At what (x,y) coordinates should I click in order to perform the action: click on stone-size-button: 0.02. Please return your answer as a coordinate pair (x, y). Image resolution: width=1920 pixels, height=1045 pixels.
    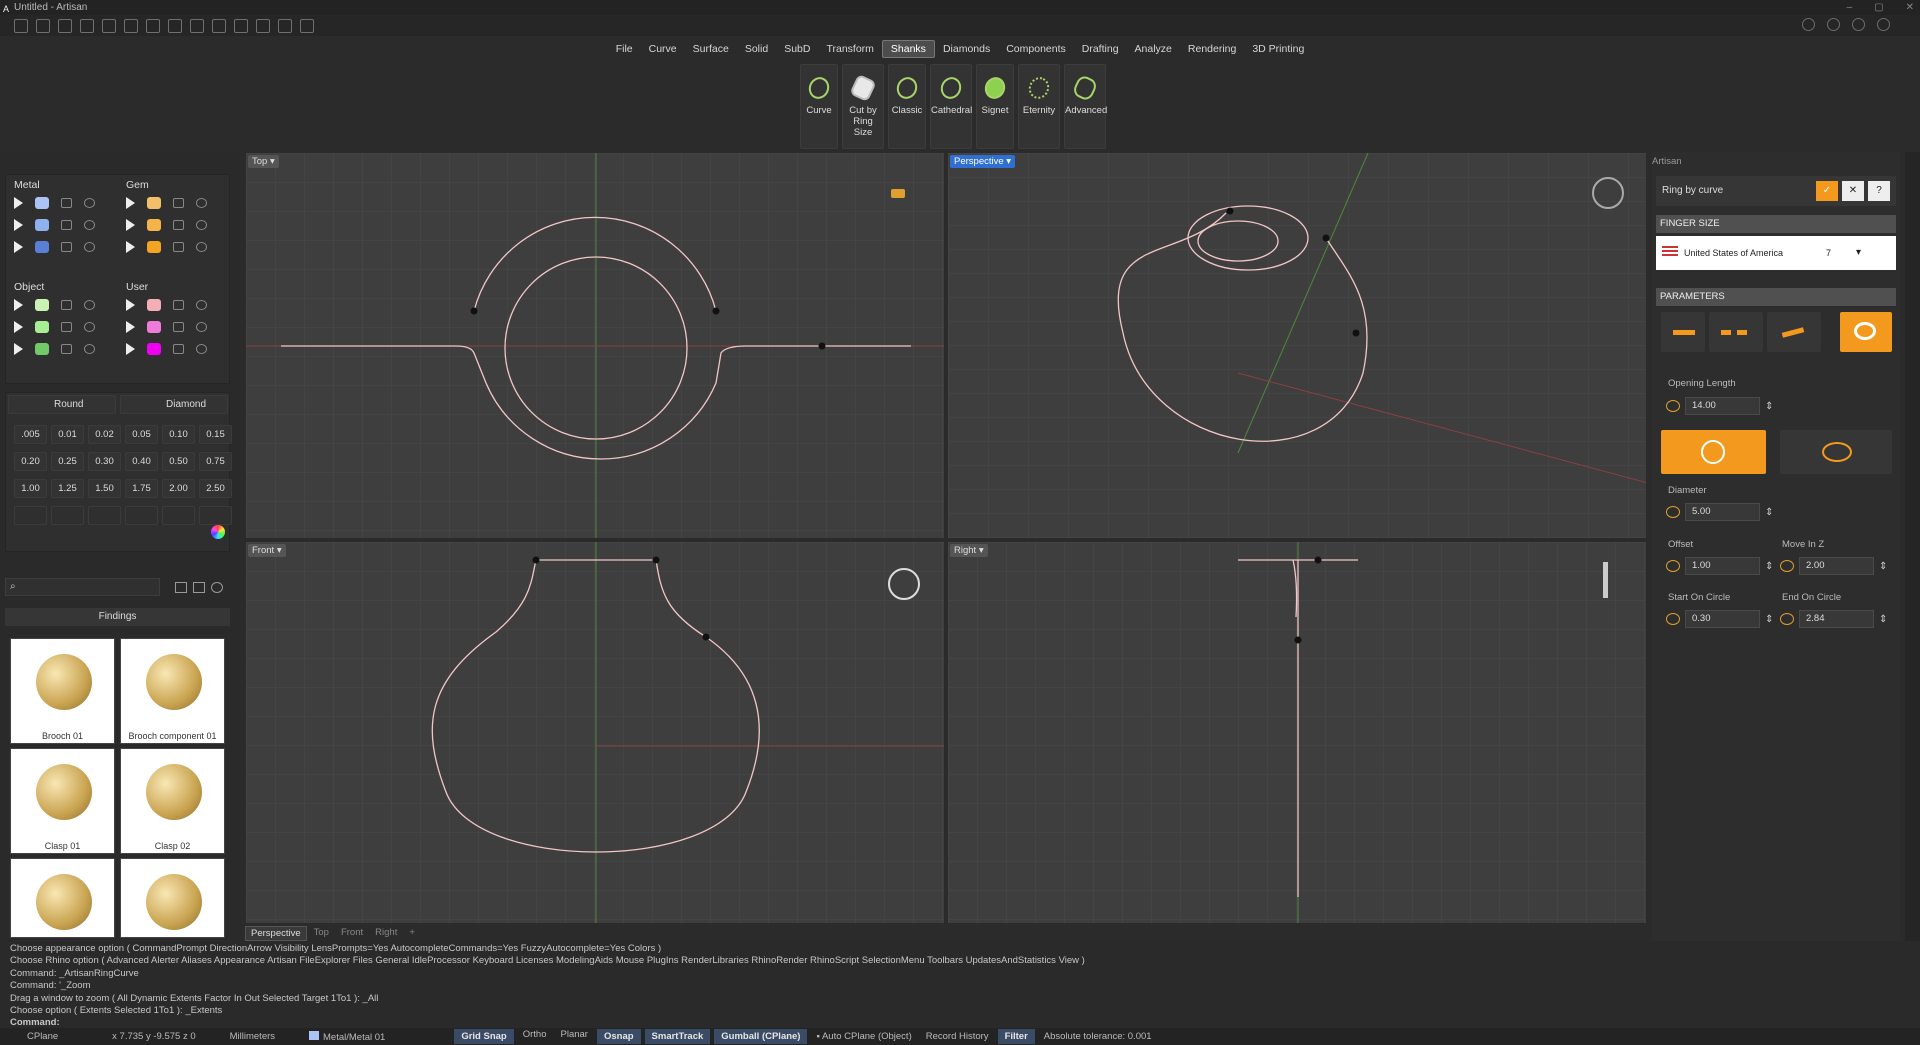
    Looking at the image, I should click on (104, 434).